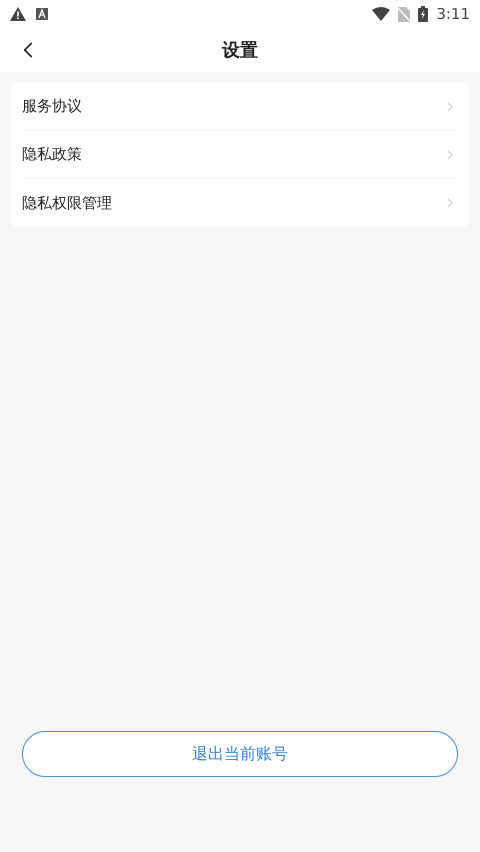  What do you see at coordinates (240, 754) in the screenshot?
I see `logout-button: 退出当前账号` at bounding box center [240, 754].